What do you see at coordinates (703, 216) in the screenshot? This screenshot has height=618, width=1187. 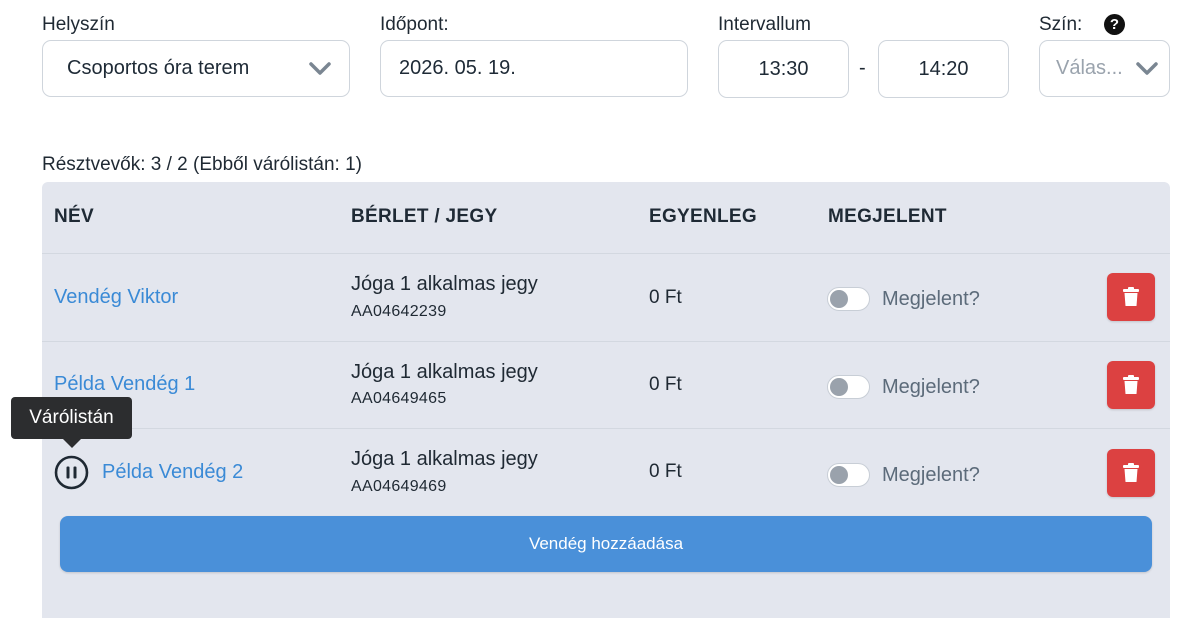 I see `header-balance: EGYENLEG` at bounding box center [703, 216].